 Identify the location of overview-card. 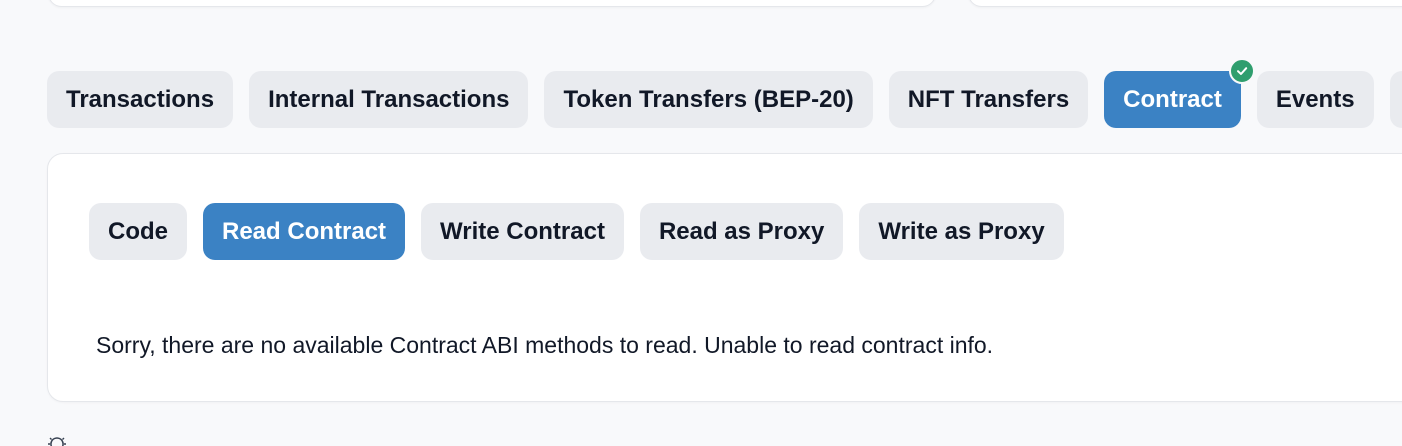
(492, 3).